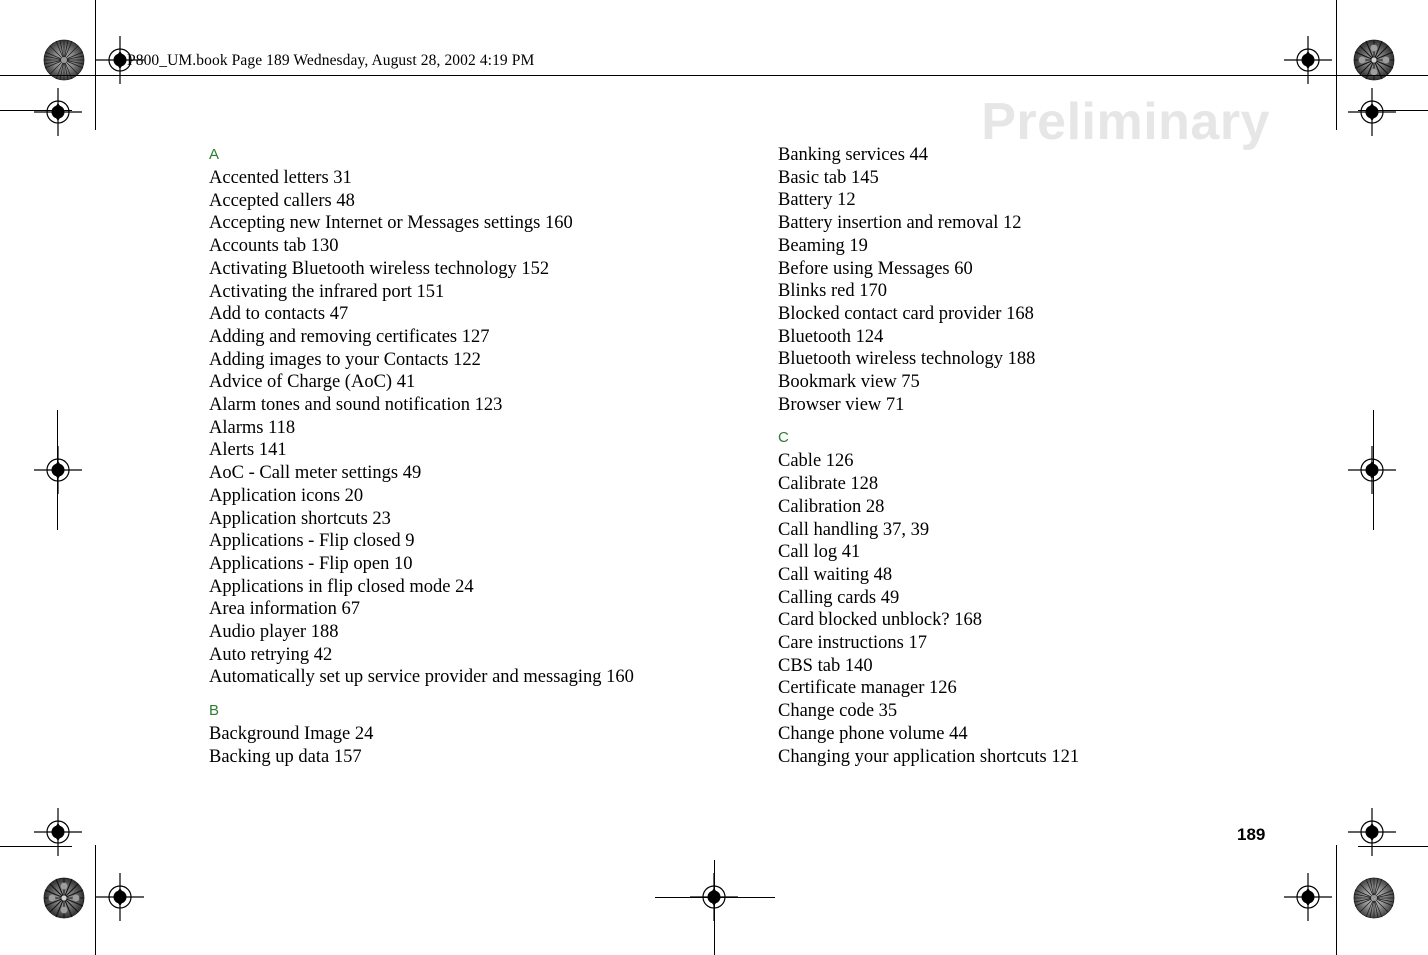 The image size is (1428, 955). What do you see at coordinates (214, 154) in the screenshot?
I see `index-section-heading: A` at bounding box center [214, 154].